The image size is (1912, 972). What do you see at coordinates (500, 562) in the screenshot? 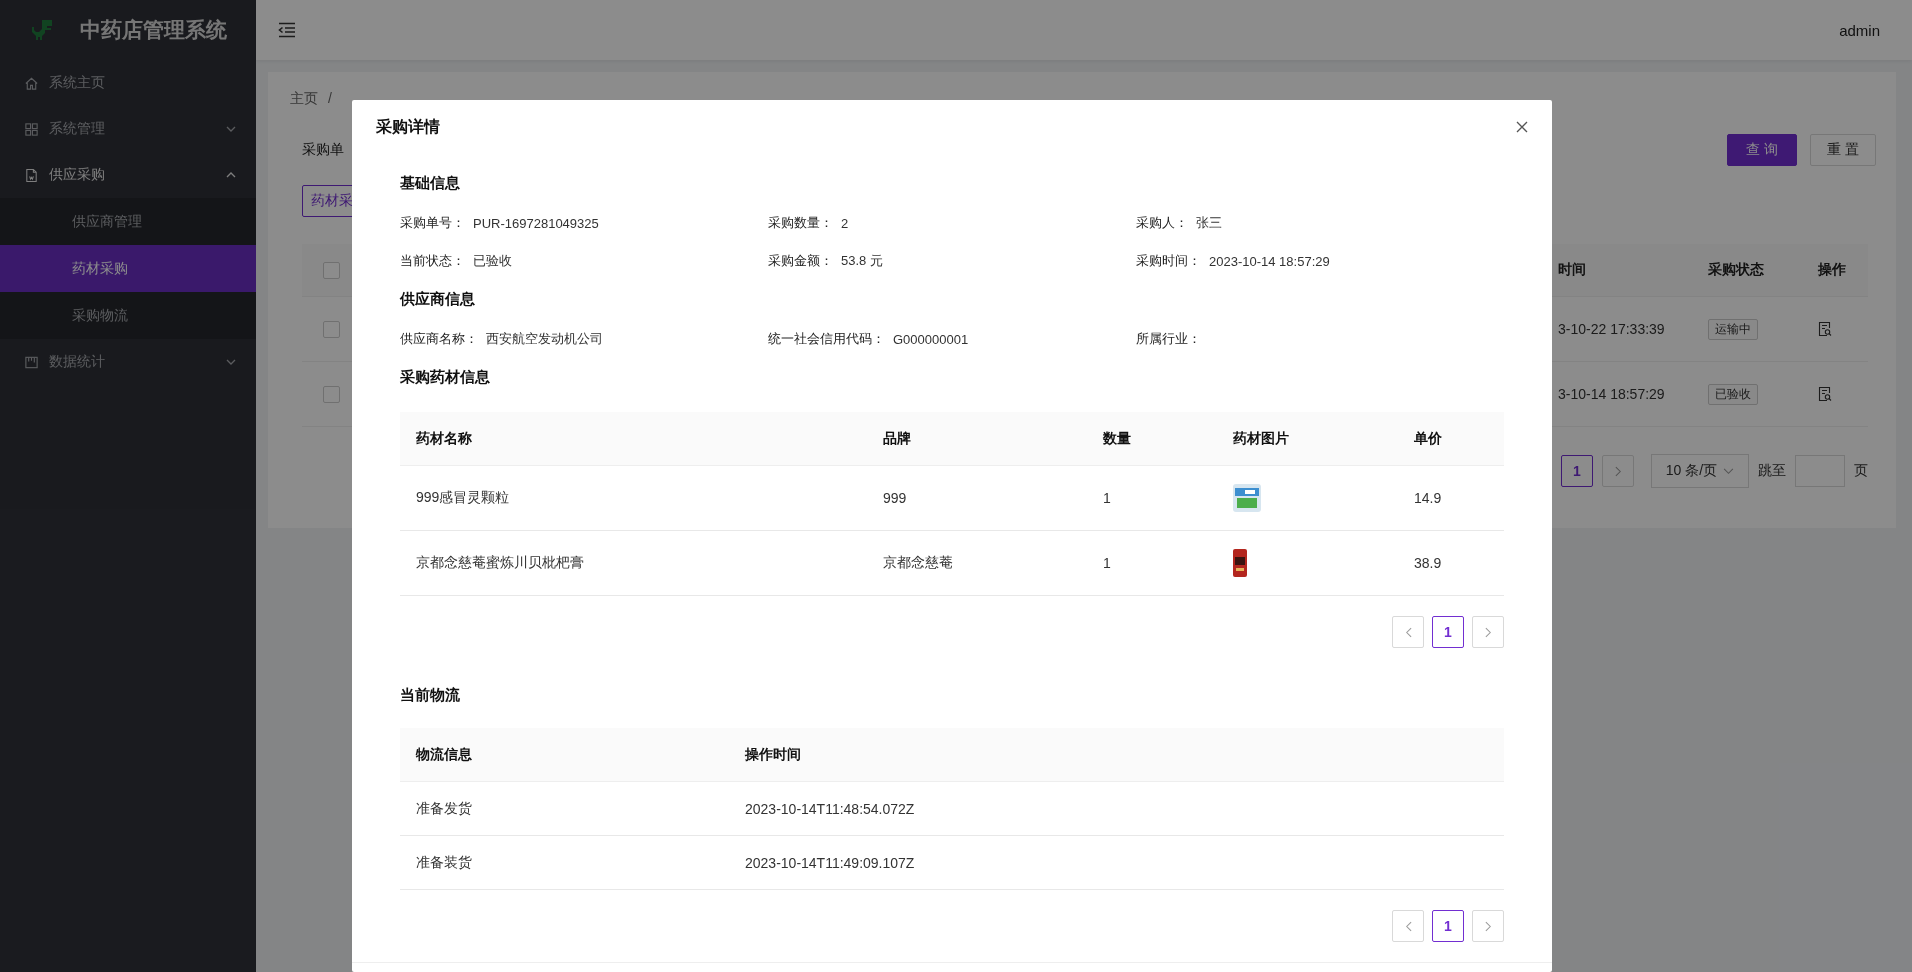
I see `table-cell: 京都念慈菴蜜炼川贝枇杷膏` at bounding box center [500, 562].